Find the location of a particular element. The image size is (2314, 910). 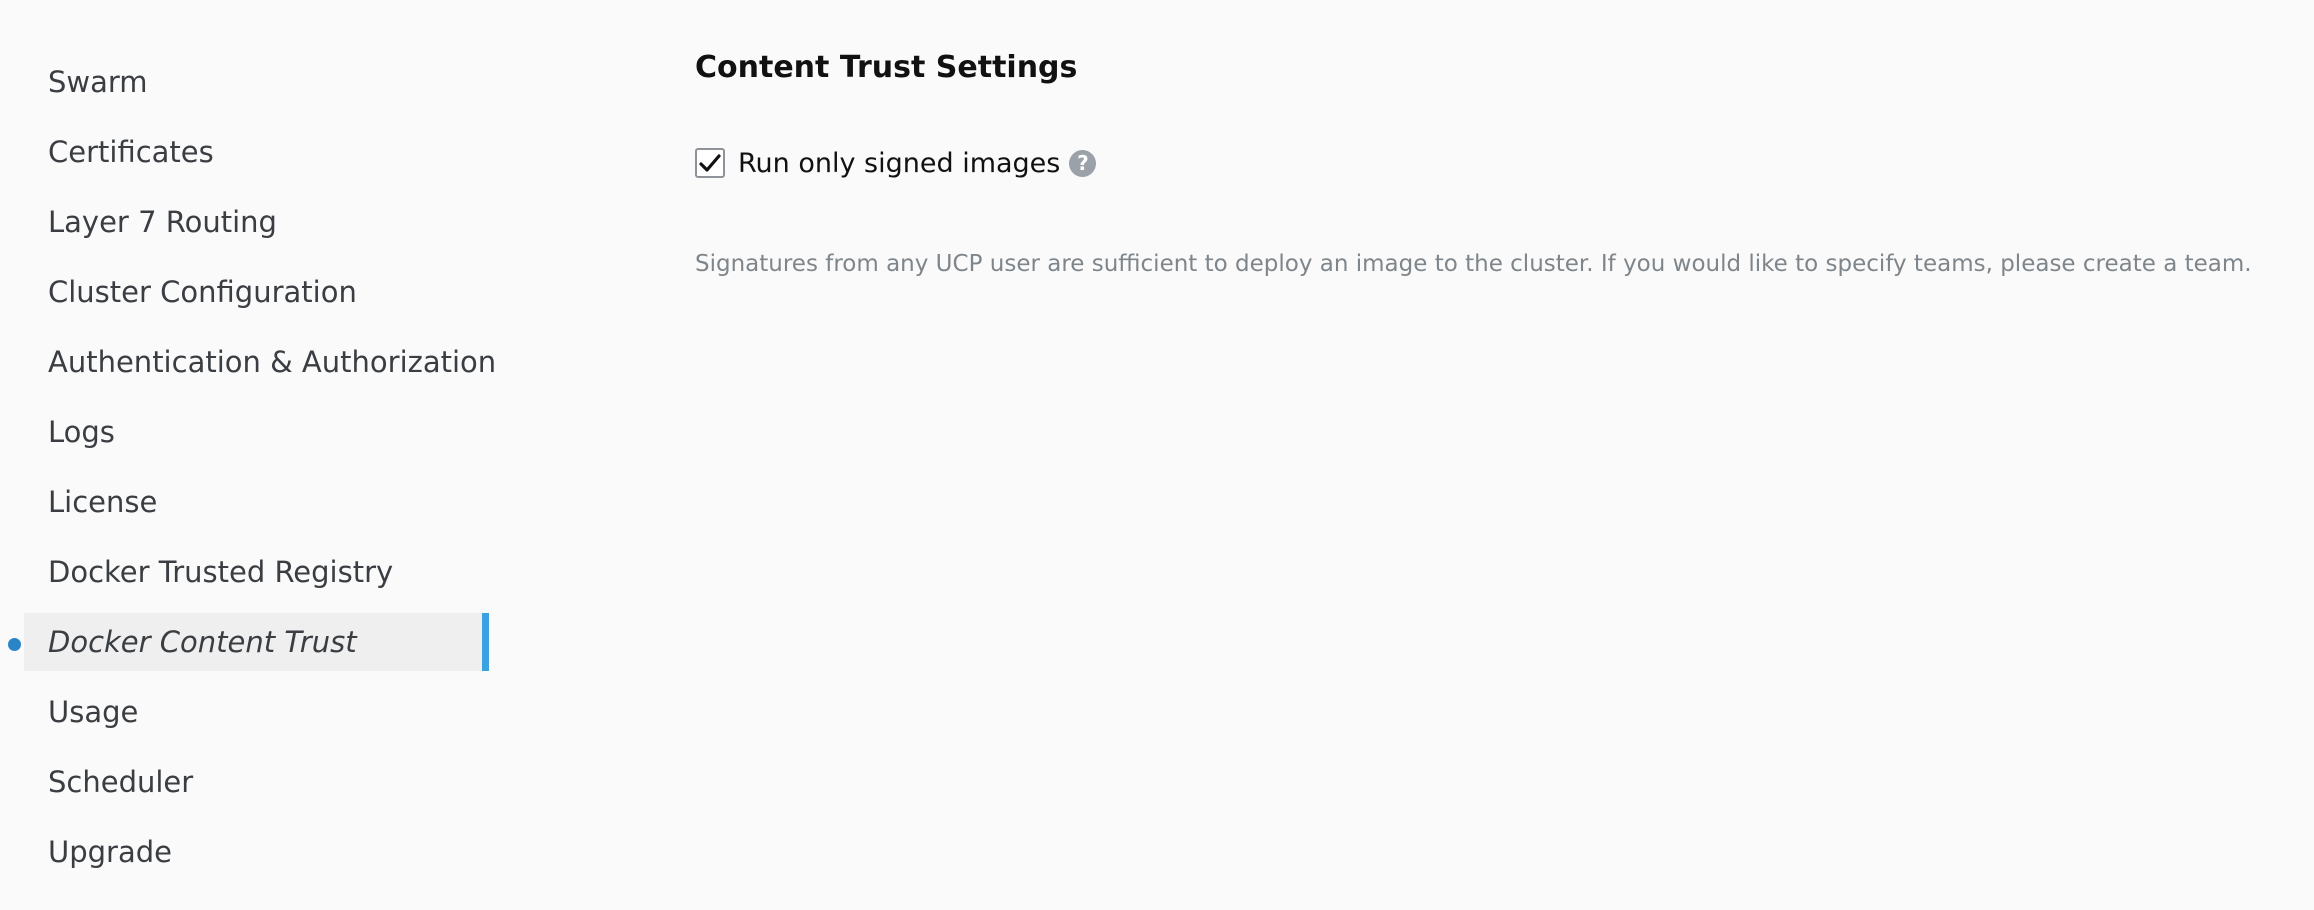

active-indicator-dot is located at coordinates (14, 644).